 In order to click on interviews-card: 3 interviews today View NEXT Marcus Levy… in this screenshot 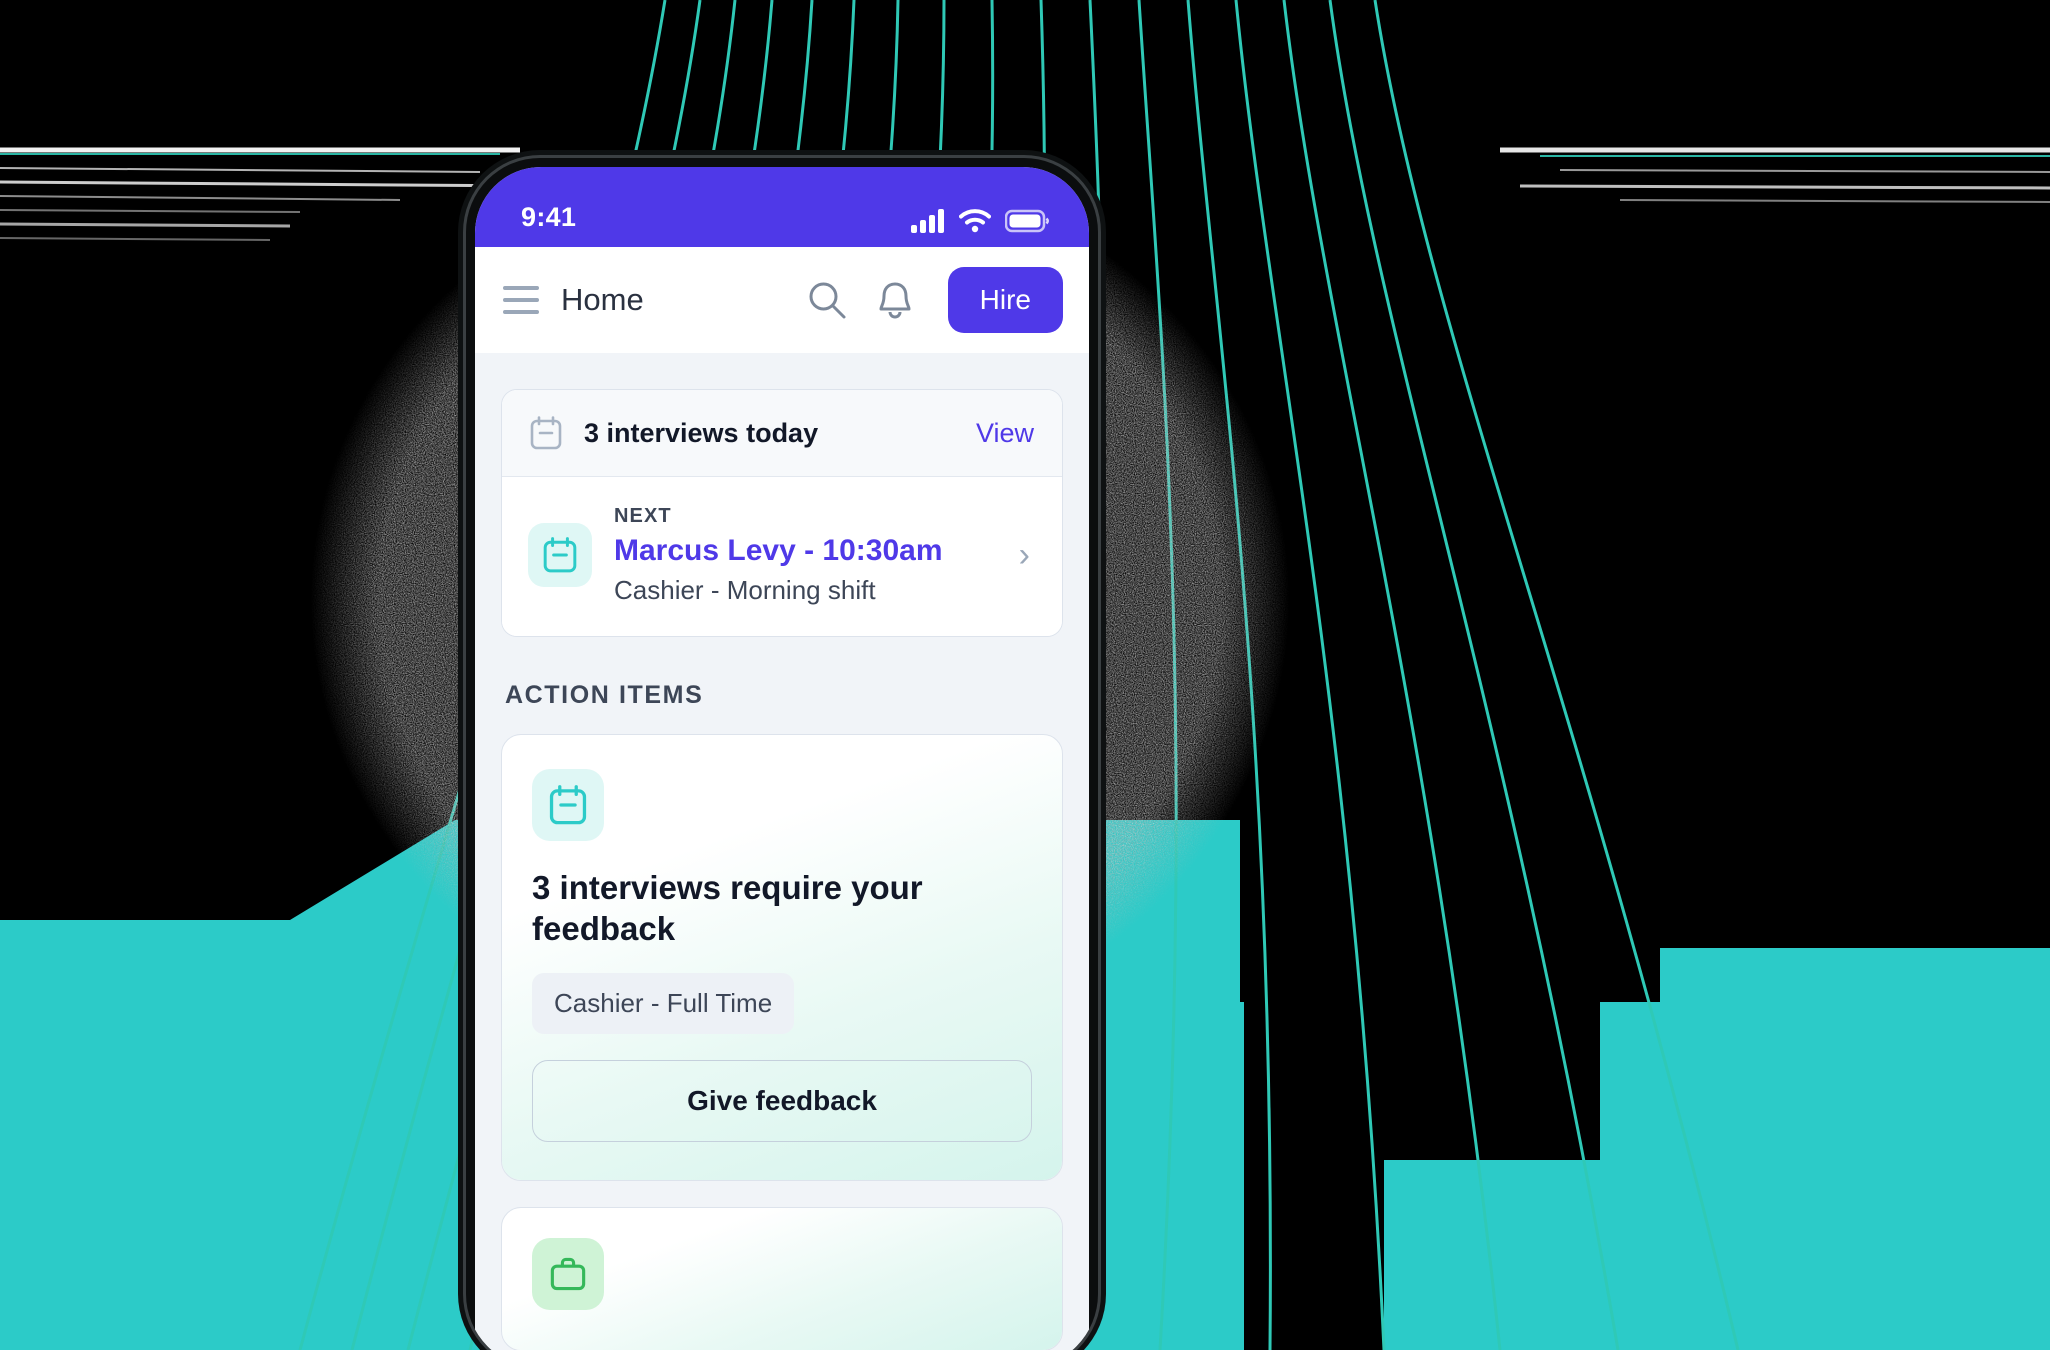, I will do `click(782, 513)`.